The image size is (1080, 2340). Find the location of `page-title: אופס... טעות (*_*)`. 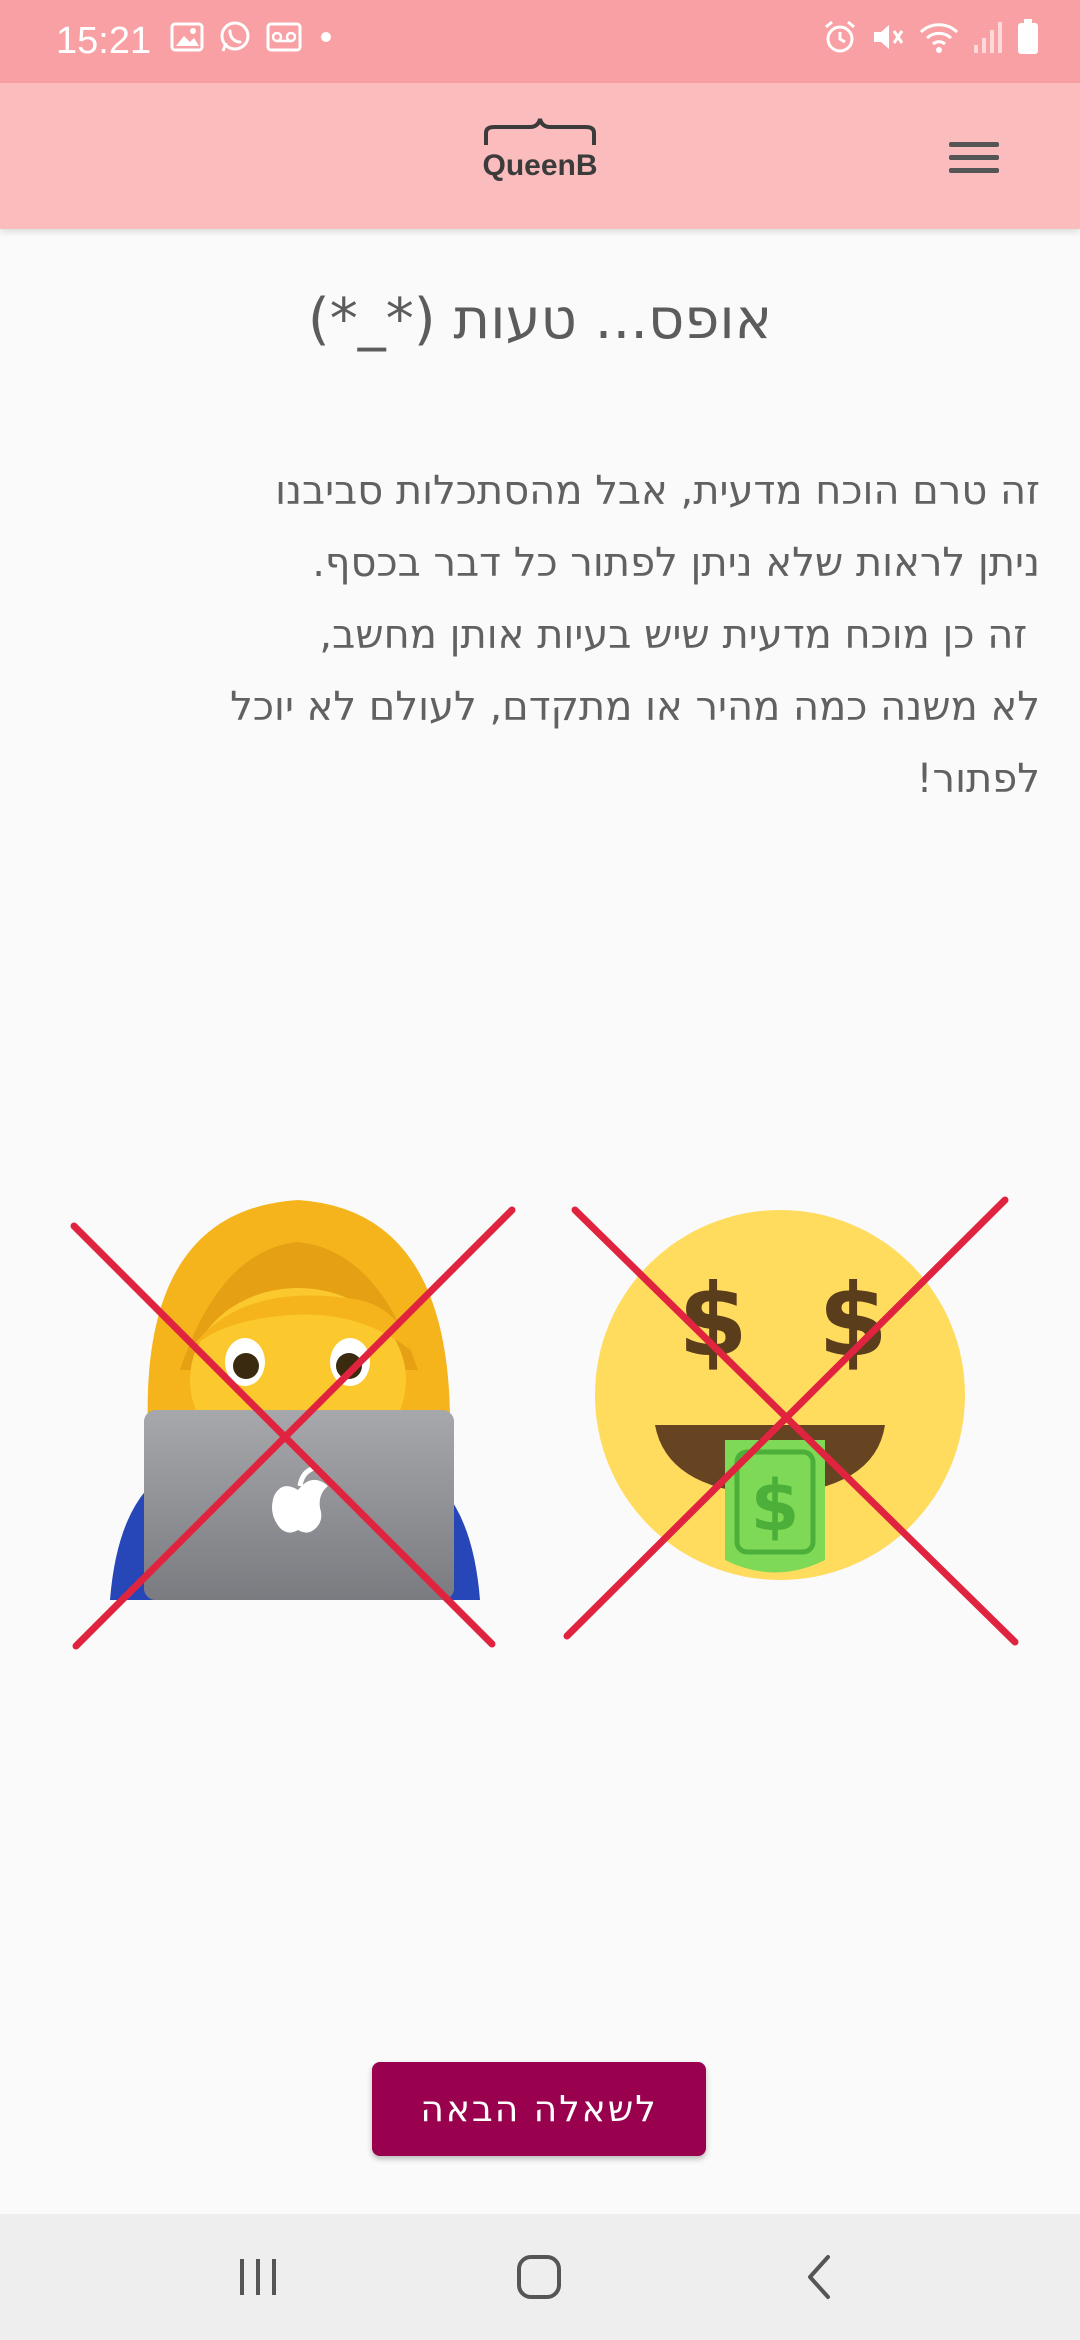

page-title: אופס... טעות (*_*) is located at coordinates (540, 319).